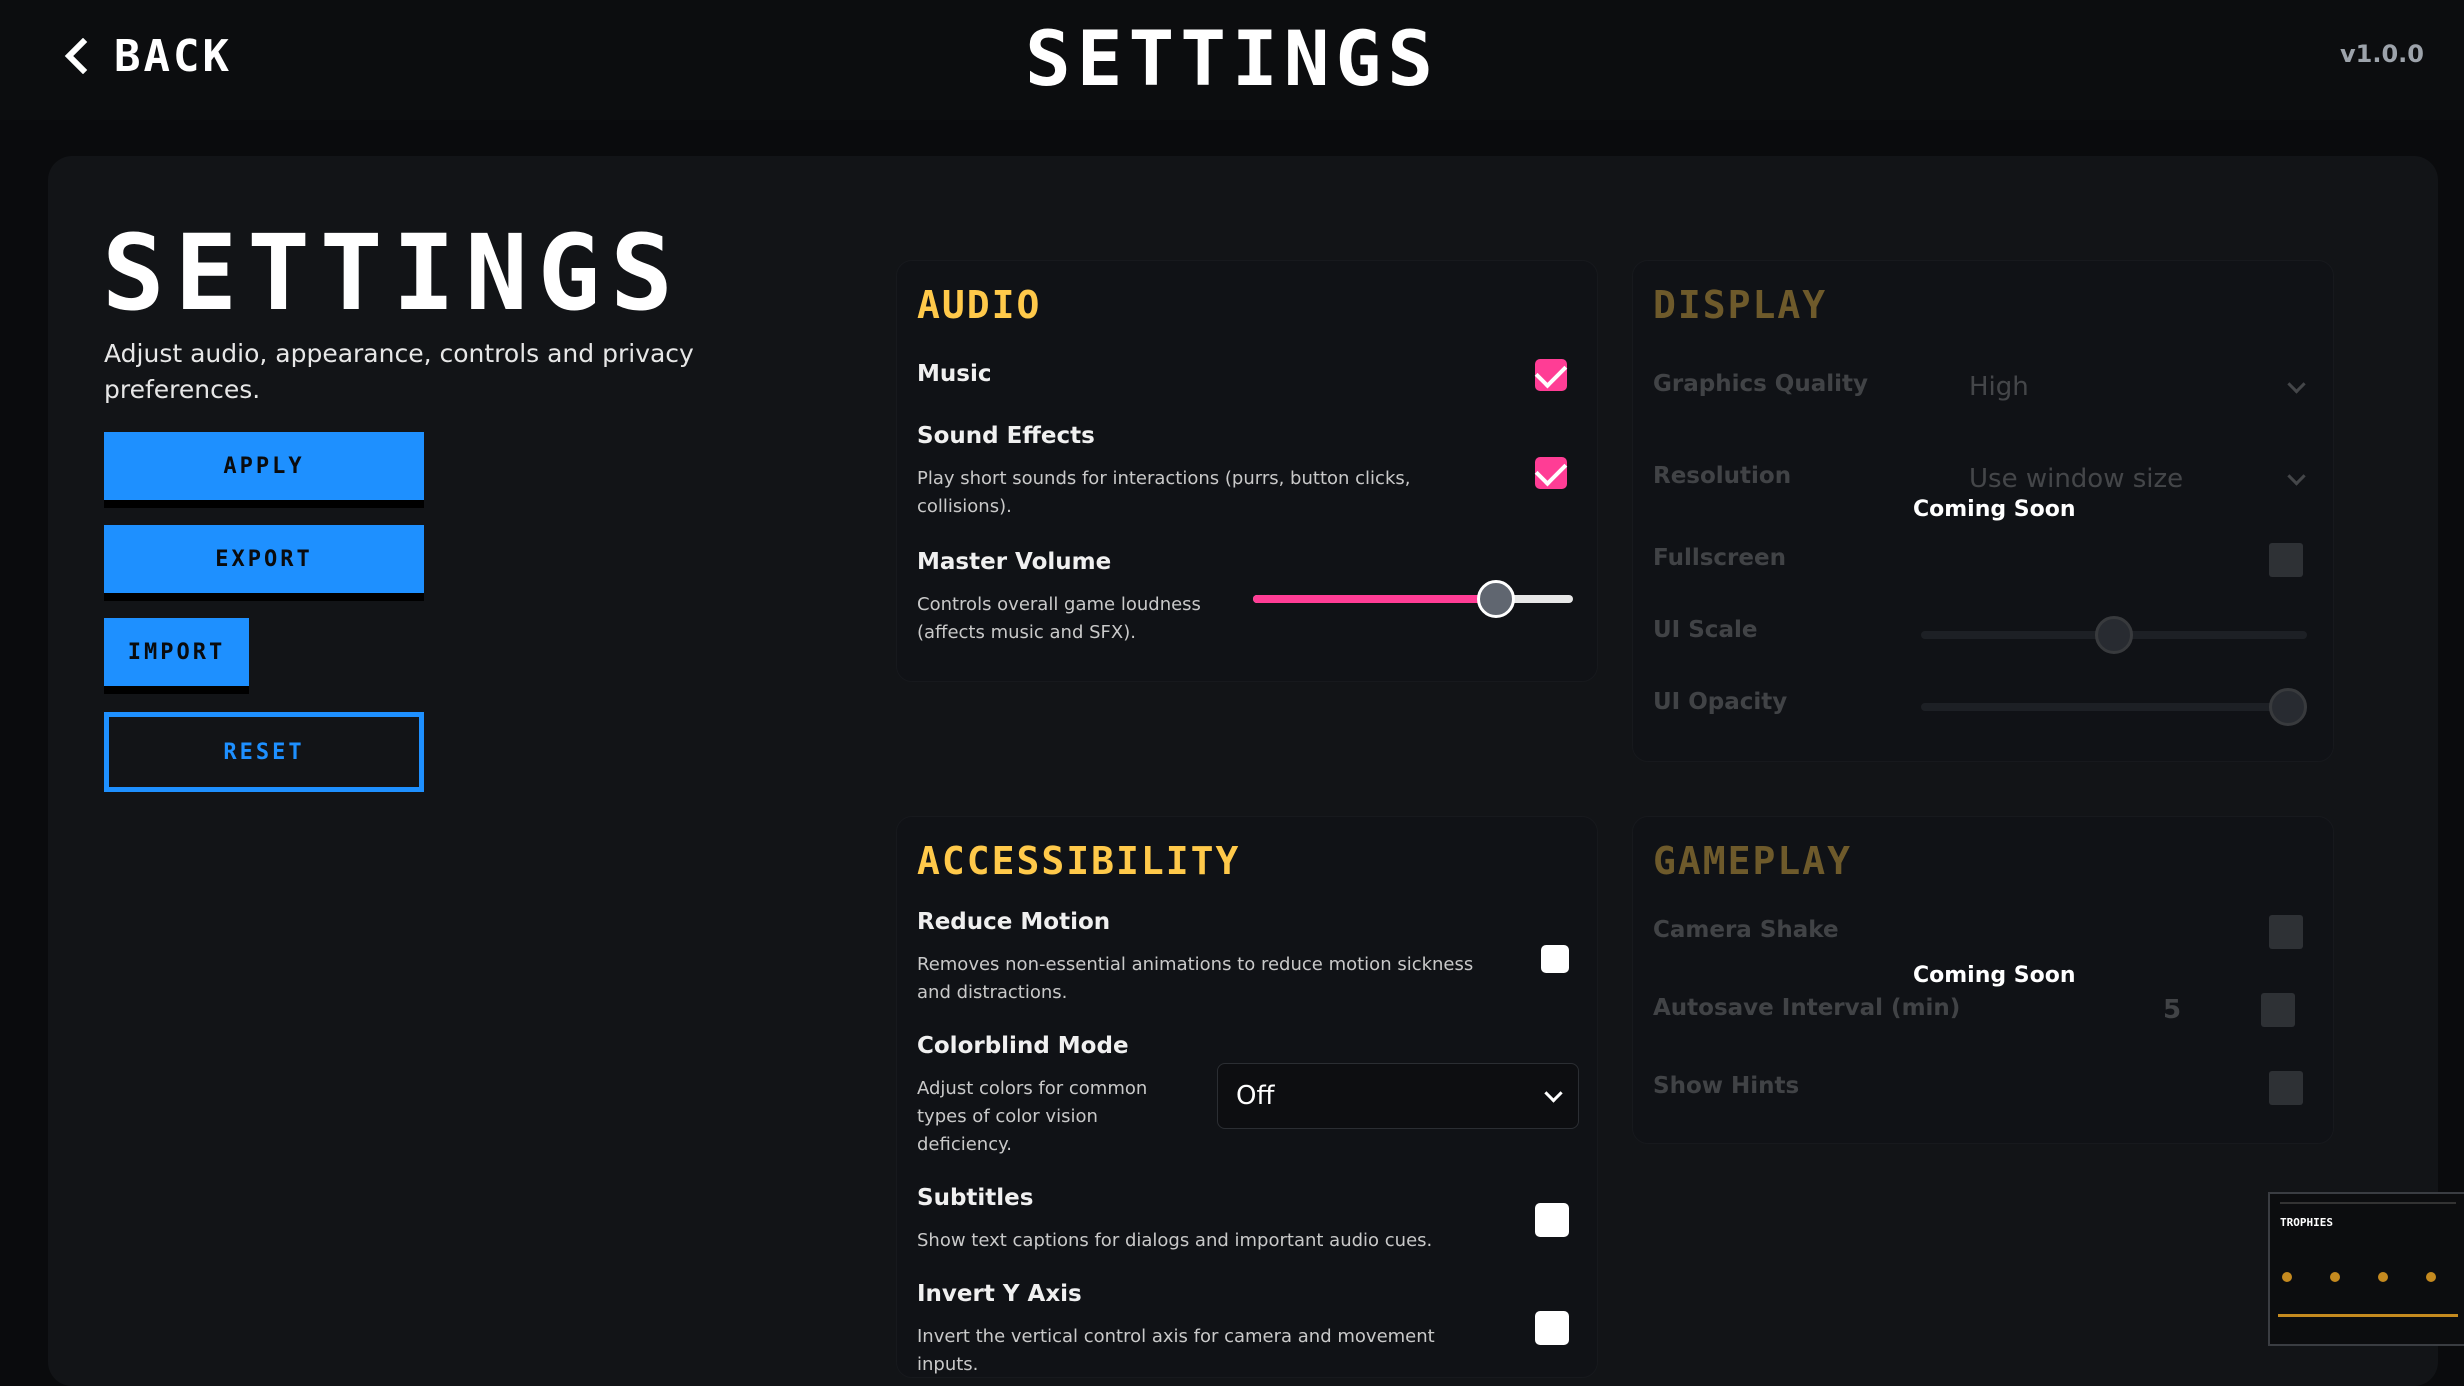 Image resolution: width=2464 pixels, height=1386 pixels. What do you see at coordinates (2306, 1222) in the screenshot?
I see `thumbnail-title: TROPHIES` at bounding box center [2306, 1222].